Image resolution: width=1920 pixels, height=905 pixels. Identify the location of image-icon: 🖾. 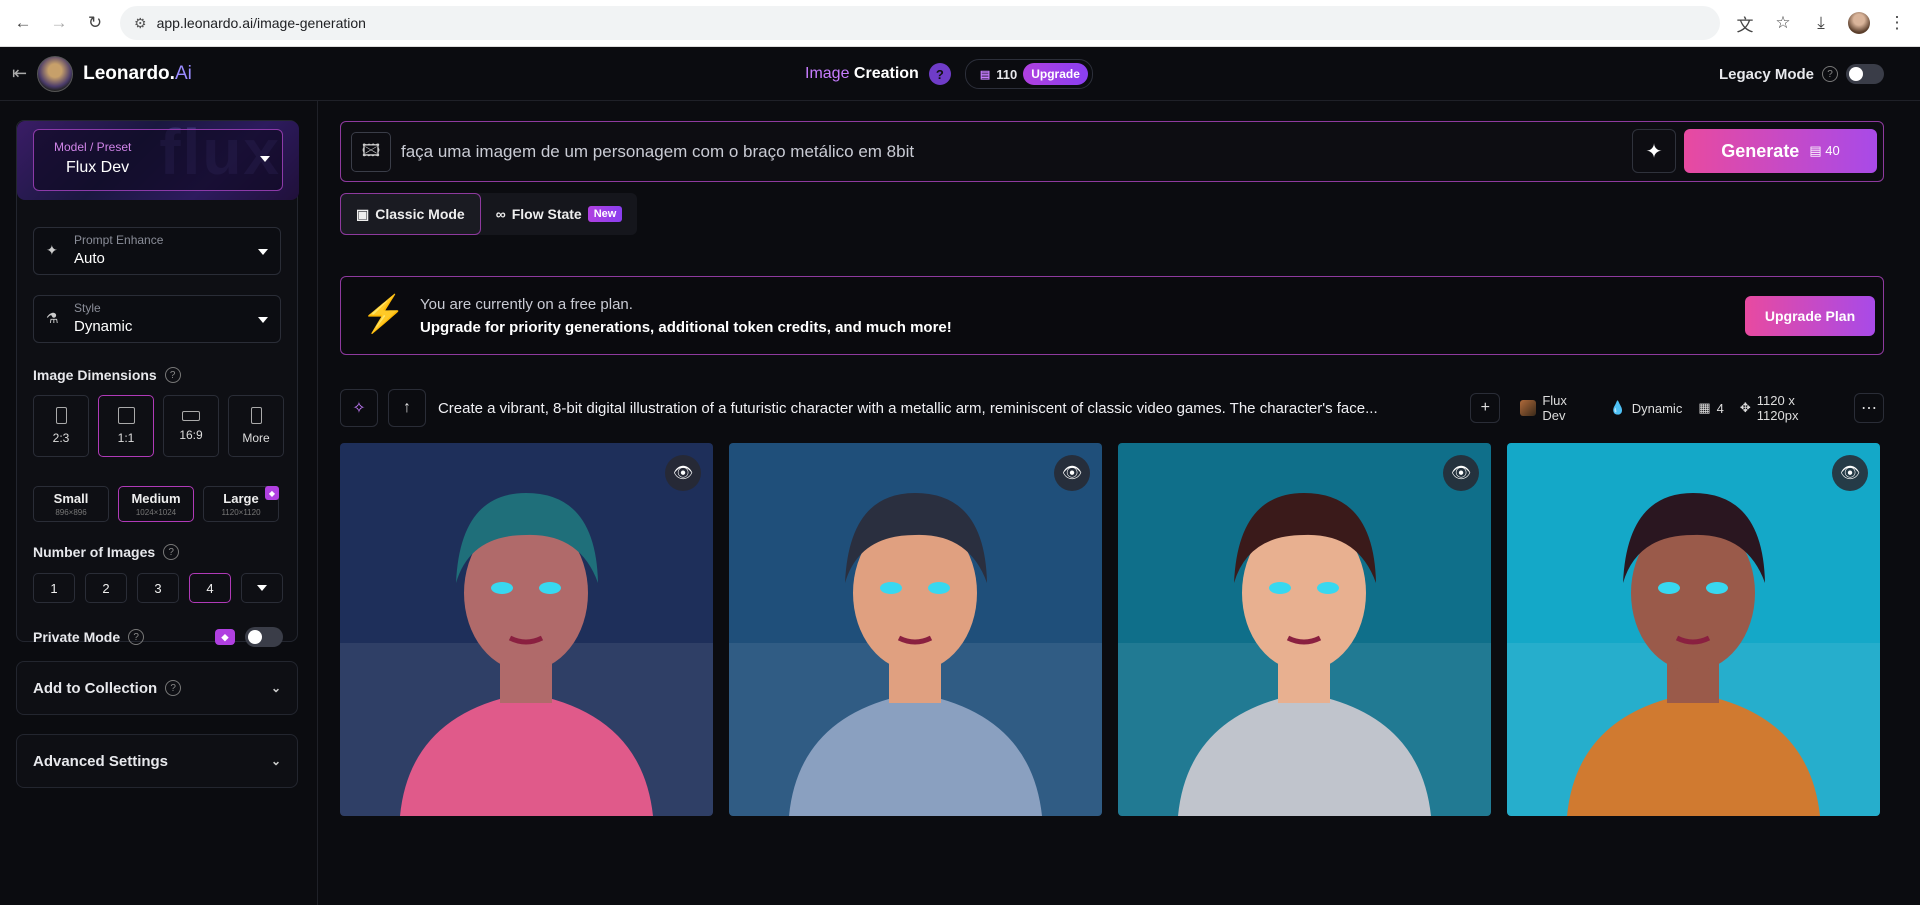
(371, 152).